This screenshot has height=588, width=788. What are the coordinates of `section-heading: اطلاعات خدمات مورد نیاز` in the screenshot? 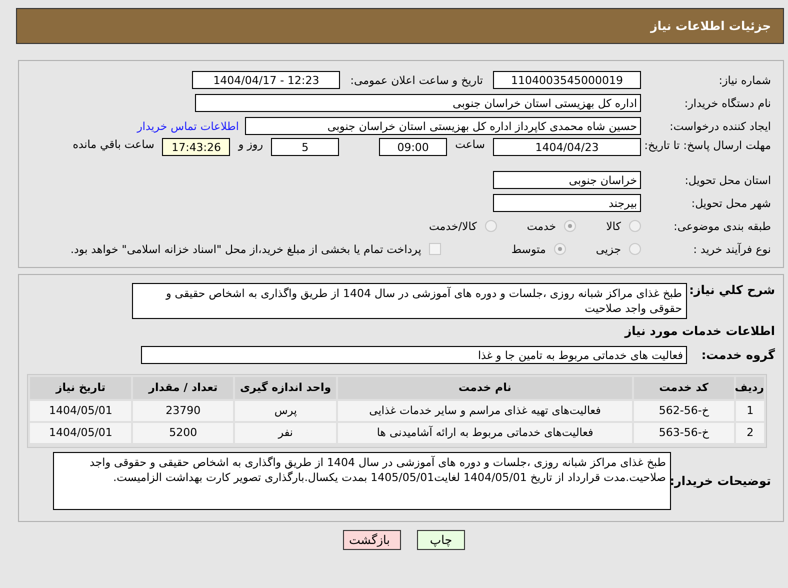 It's located at (699, 331).